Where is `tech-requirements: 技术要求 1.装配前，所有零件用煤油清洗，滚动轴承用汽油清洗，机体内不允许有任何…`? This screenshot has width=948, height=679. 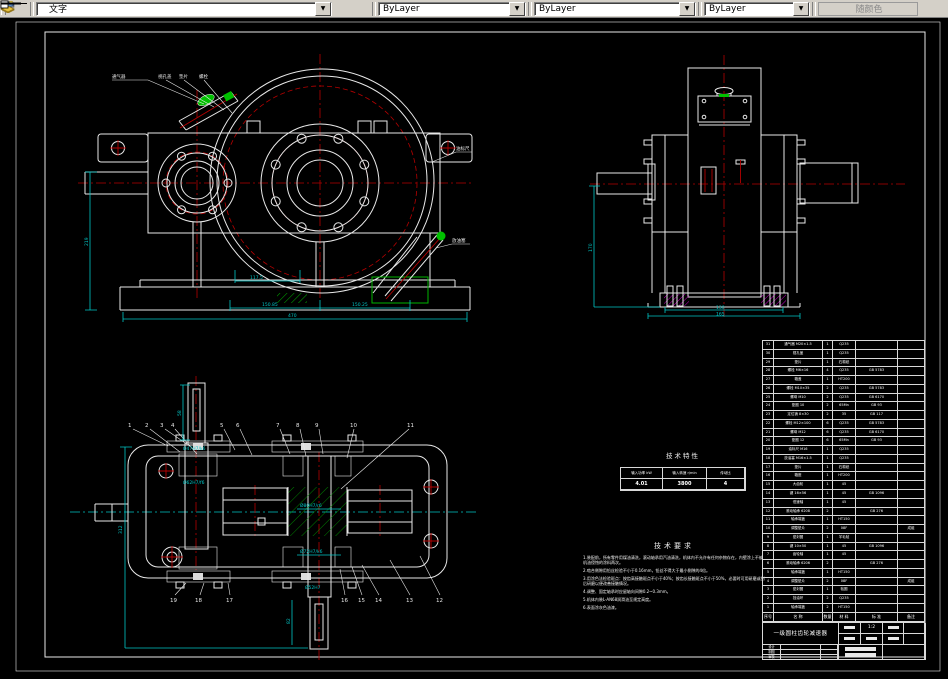 tech-requirements: 技术要求 1.装配前，所有零件用煤油清洗，滚动轴承用汽油清洗，机体内不允许有任何… is located at coordinates (674, 575).